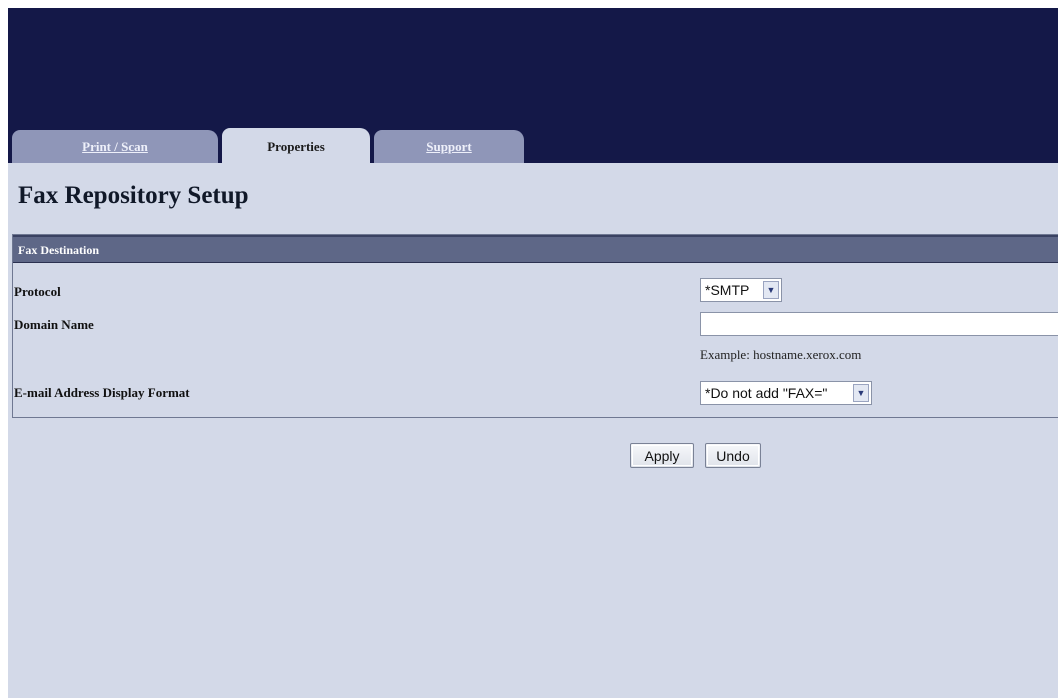 Image resolution: width=1058 pixels, height=698 pixels. Describe the element at coordinates (733, 455) in the screenshot. I see `undo-button: Undo` at that location.